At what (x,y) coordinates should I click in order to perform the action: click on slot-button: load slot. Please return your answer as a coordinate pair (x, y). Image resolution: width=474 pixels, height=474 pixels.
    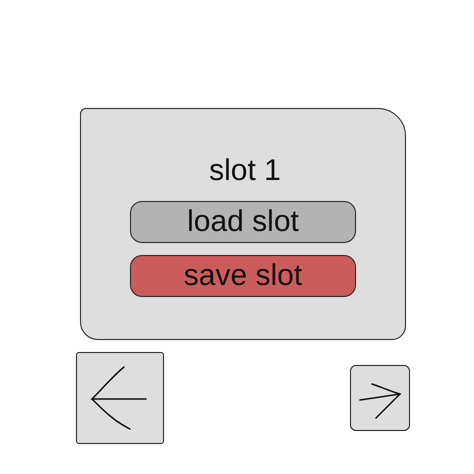
    Looking at the image, I should click on (243, 222).